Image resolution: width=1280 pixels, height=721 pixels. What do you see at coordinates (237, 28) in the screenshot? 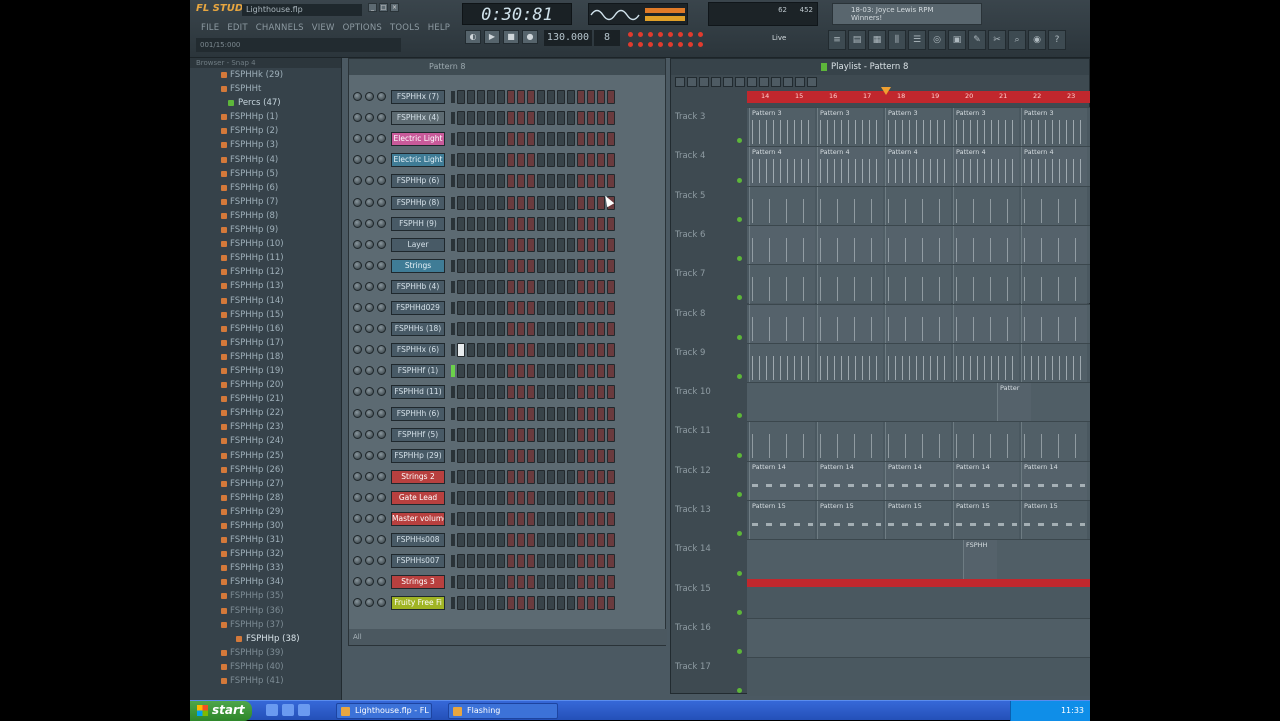
I see `menu-edit: EDIT` at bounding box center [237, 28].